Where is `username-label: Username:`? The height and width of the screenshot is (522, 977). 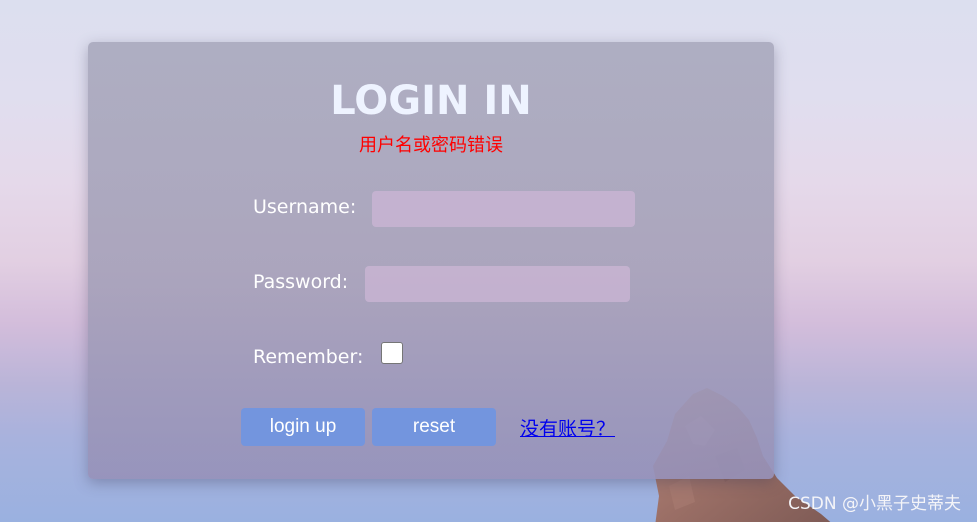
username-label: Username: is located at coordinates (305, 207).